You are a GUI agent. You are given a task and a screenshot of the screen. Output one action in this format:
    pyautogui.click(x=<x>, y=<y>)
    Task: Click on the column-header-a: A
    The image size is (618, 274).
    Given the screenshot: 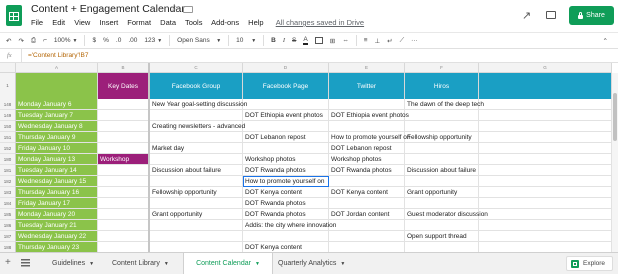 What is the action you would take?
    pyautogui.click(x=57, y=68)
    